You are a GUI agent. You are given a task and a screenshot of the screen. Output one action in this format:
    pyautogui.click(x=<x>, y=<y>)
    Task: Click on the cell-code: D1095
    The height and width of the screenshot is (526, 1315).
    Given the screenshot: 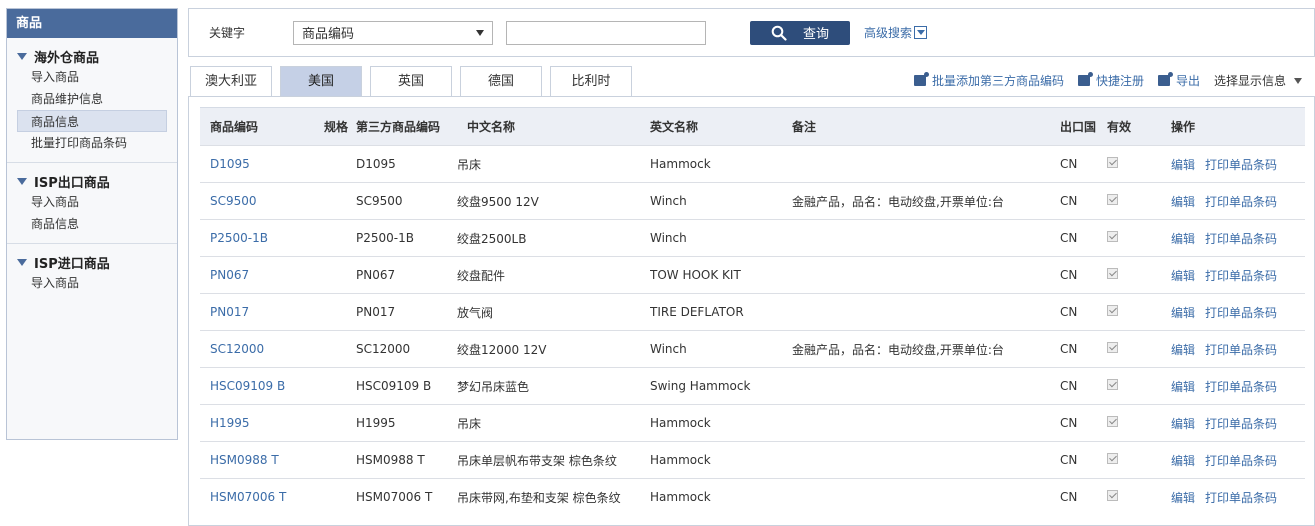 What is the action you would take?
    pyautogui.click(x=262, y=164)
    